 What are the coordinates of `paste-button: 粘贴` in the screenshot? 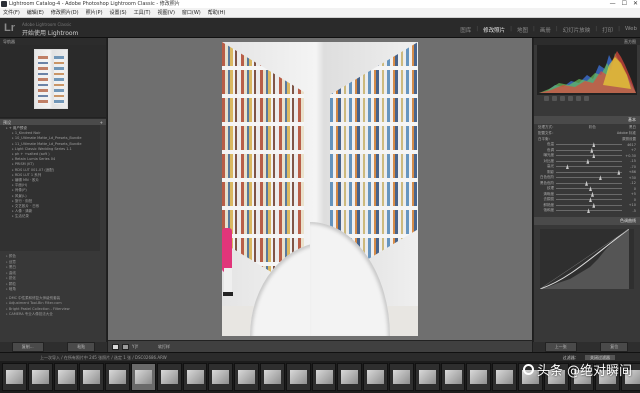 It's located at (81, 347).